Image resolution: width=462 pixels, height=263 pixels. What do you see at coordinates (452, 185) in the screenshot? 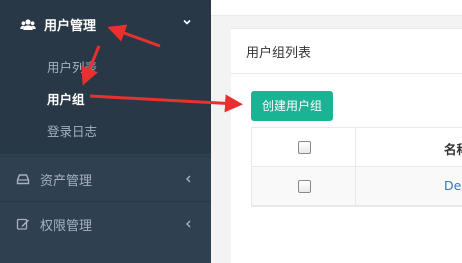
I see `group-name-link: De` at bounding box center [452, 185].